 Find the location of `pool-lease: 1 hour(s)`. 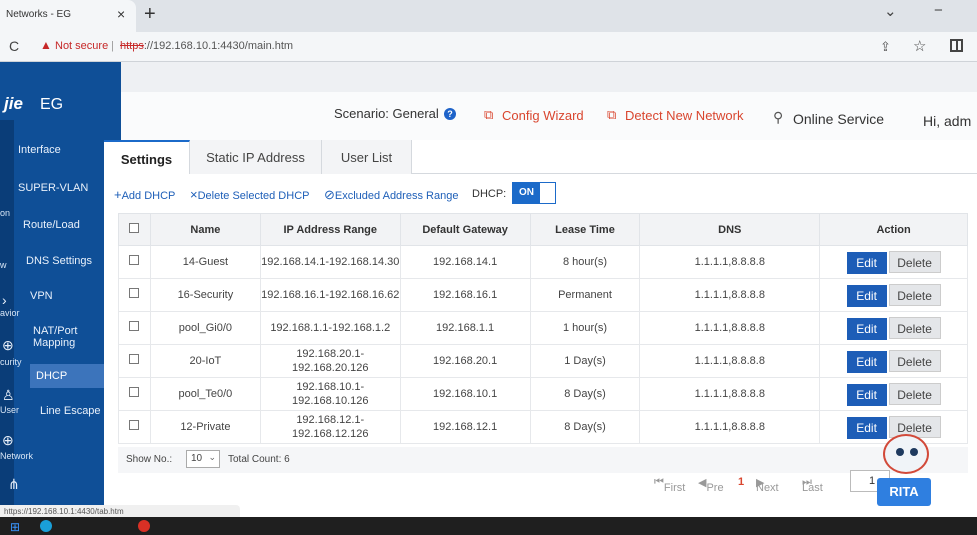

pool-lease: 1 hour(s) is located at coordinates (585, 328).